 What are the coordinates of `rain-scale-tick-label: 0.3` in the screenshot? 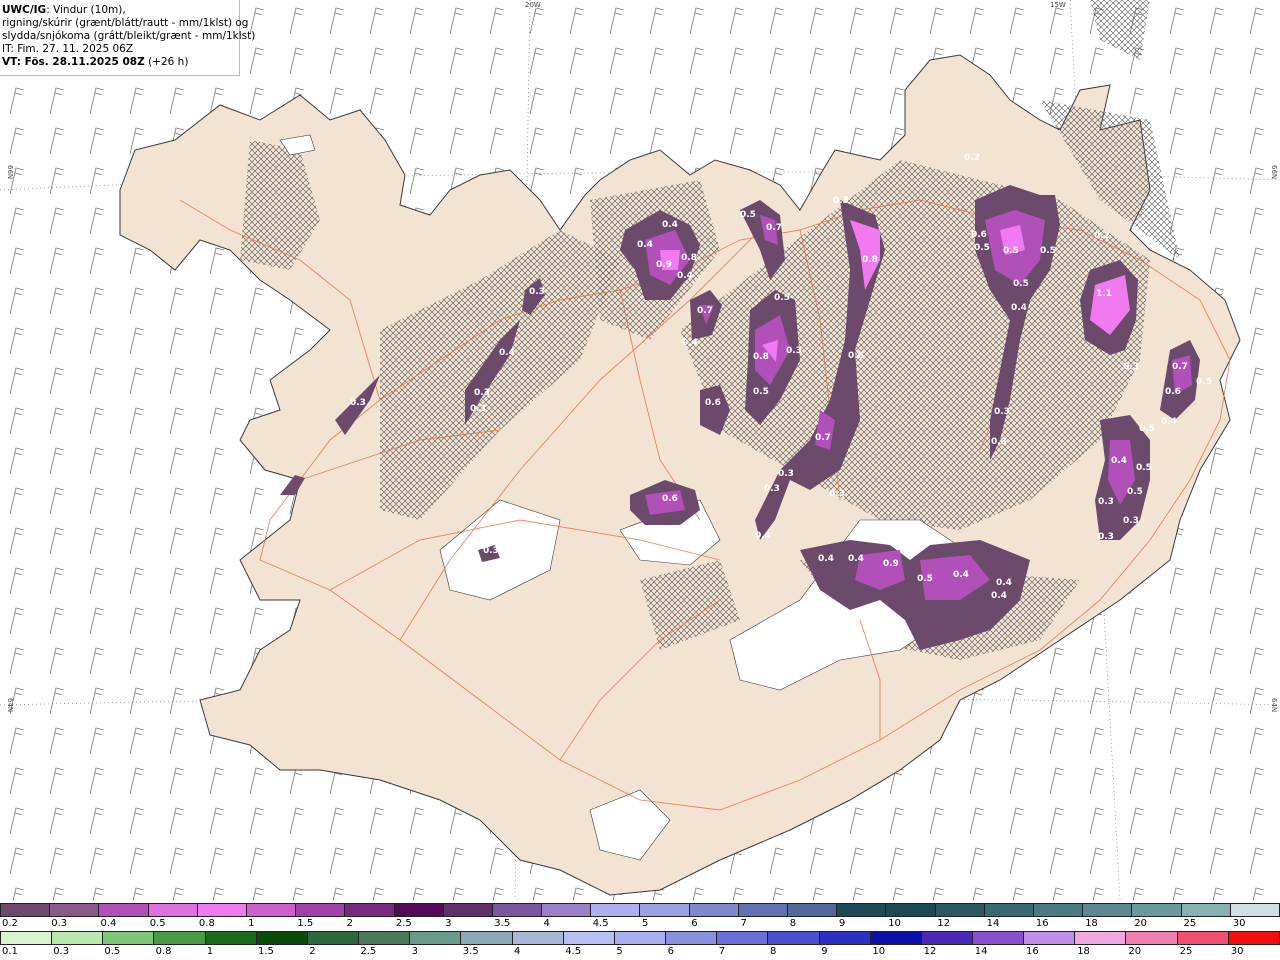 It's located at (61, 951).